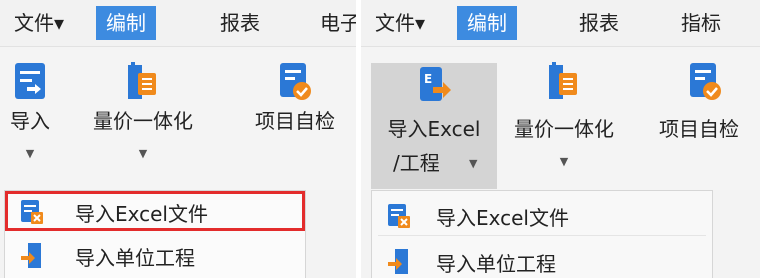  I want to click on menu-electronic: 电子, so click(333, 23).